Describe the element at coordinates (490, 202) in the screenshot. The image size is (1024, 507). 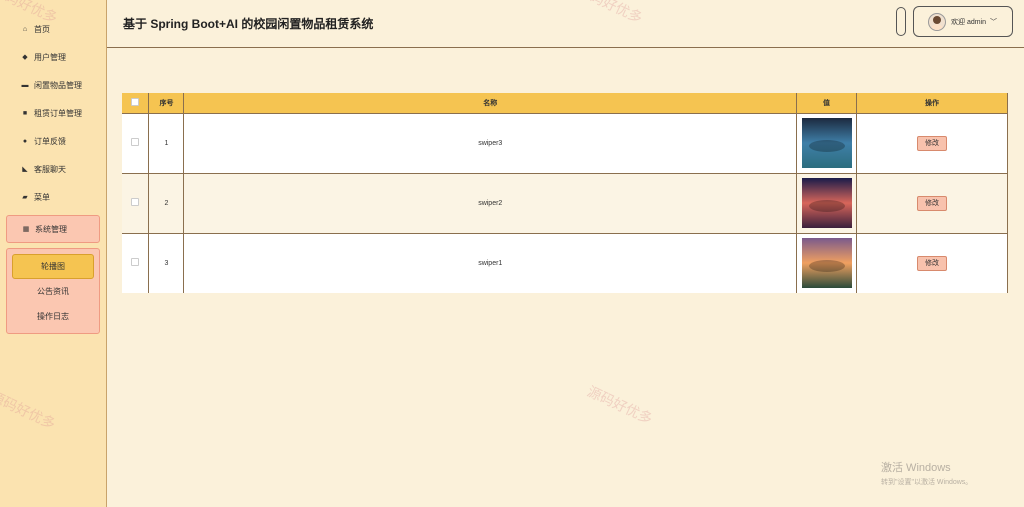
I see `row-name: swiper2` at that location.